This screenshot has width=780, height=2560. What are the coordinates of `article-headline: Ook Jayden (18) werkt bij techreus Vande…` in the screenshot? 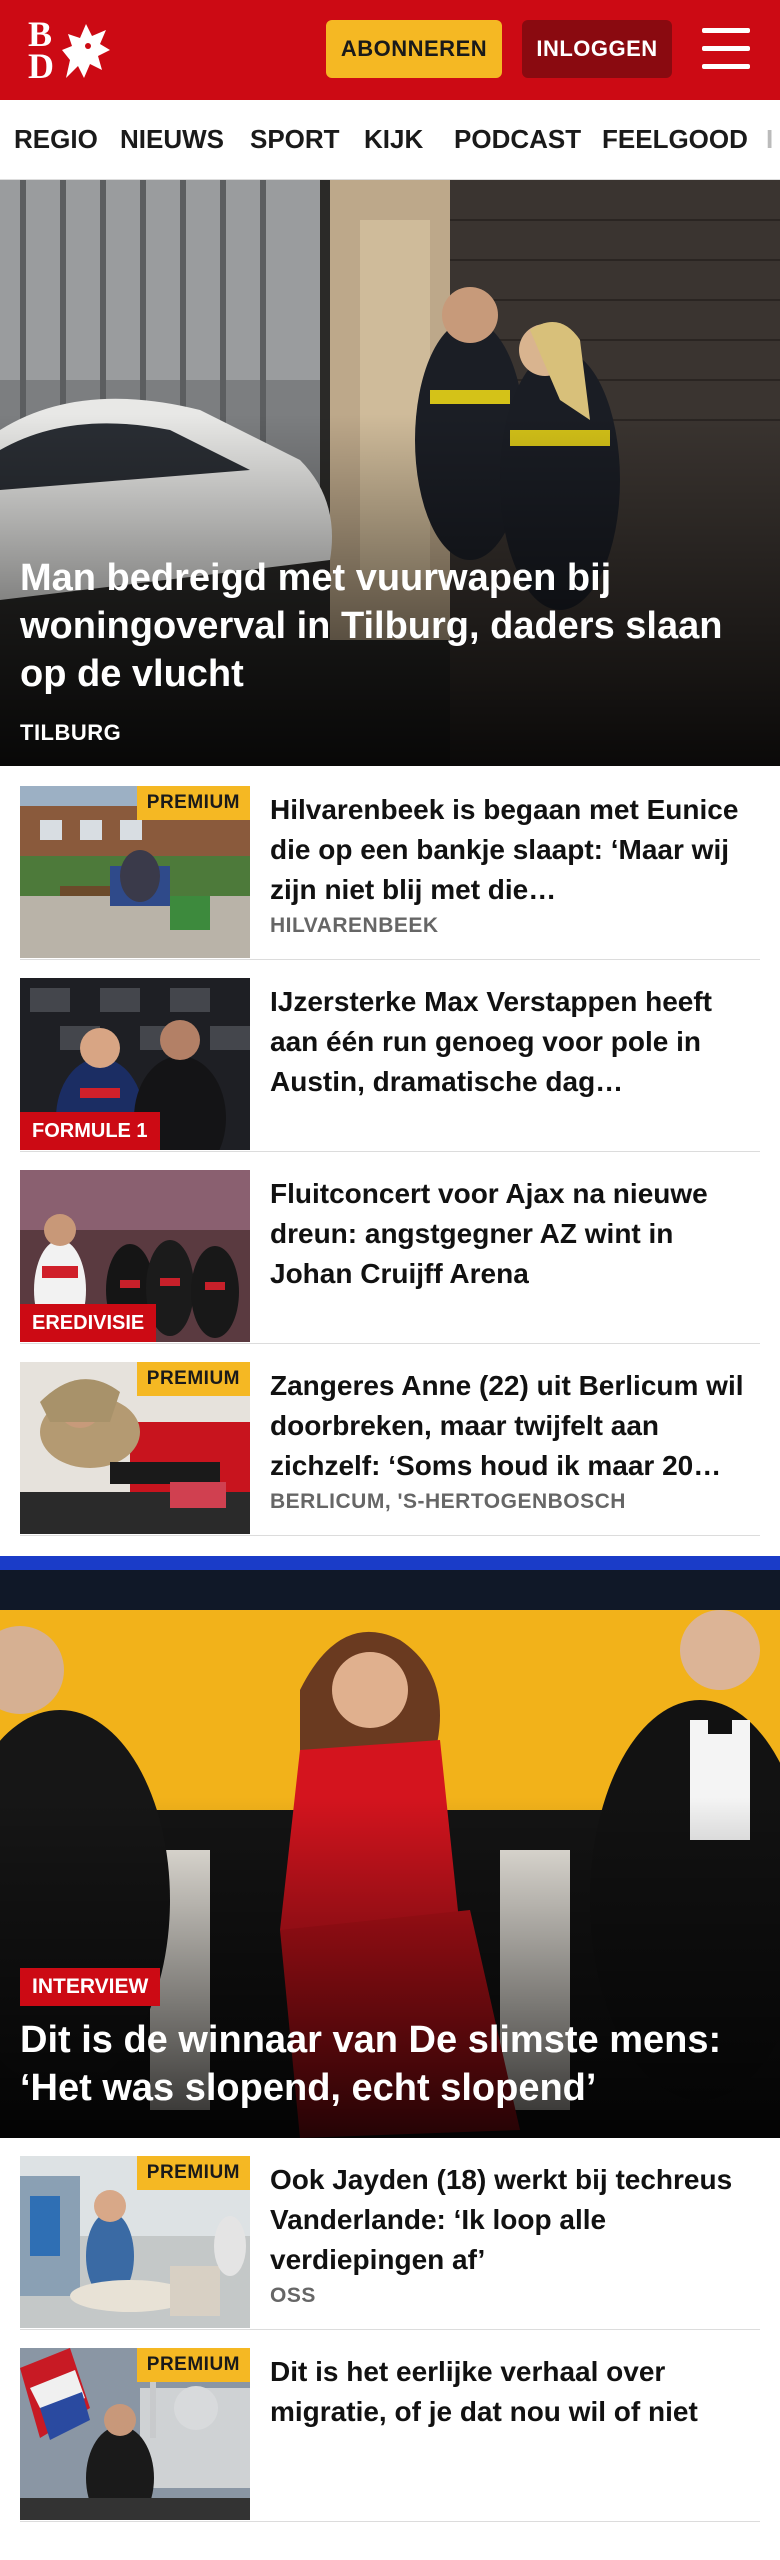 It's located at (515, 2220).